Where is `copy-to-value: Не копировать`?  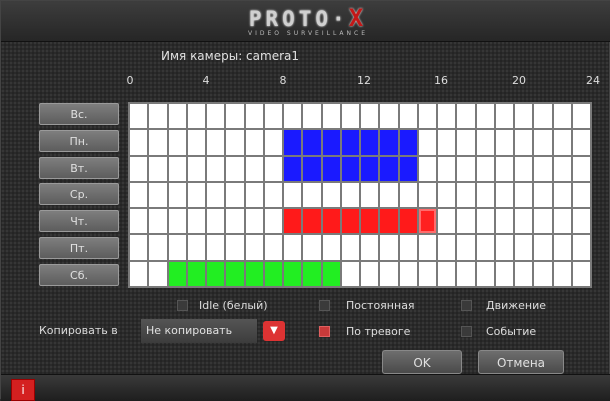 copy-to-value: Не копировать is located at coordinates (199, 331).